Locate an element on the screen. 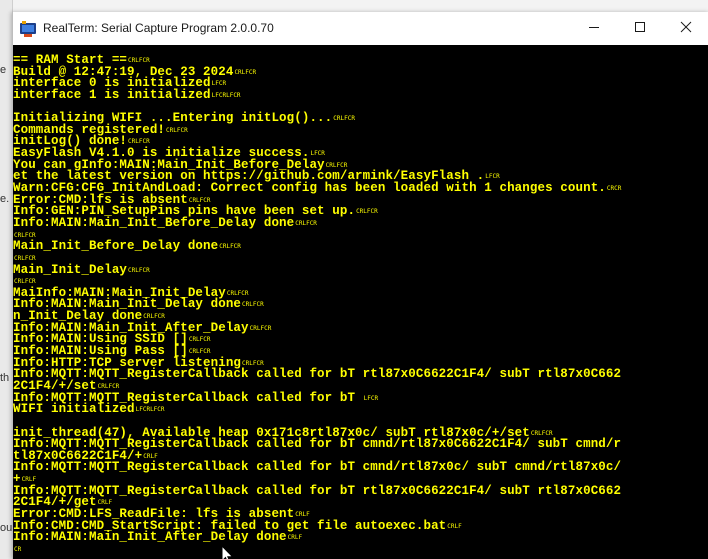 This screenshot has height=559, width=708. control-char-marker: CRCR is located at coordinates (614, 189).